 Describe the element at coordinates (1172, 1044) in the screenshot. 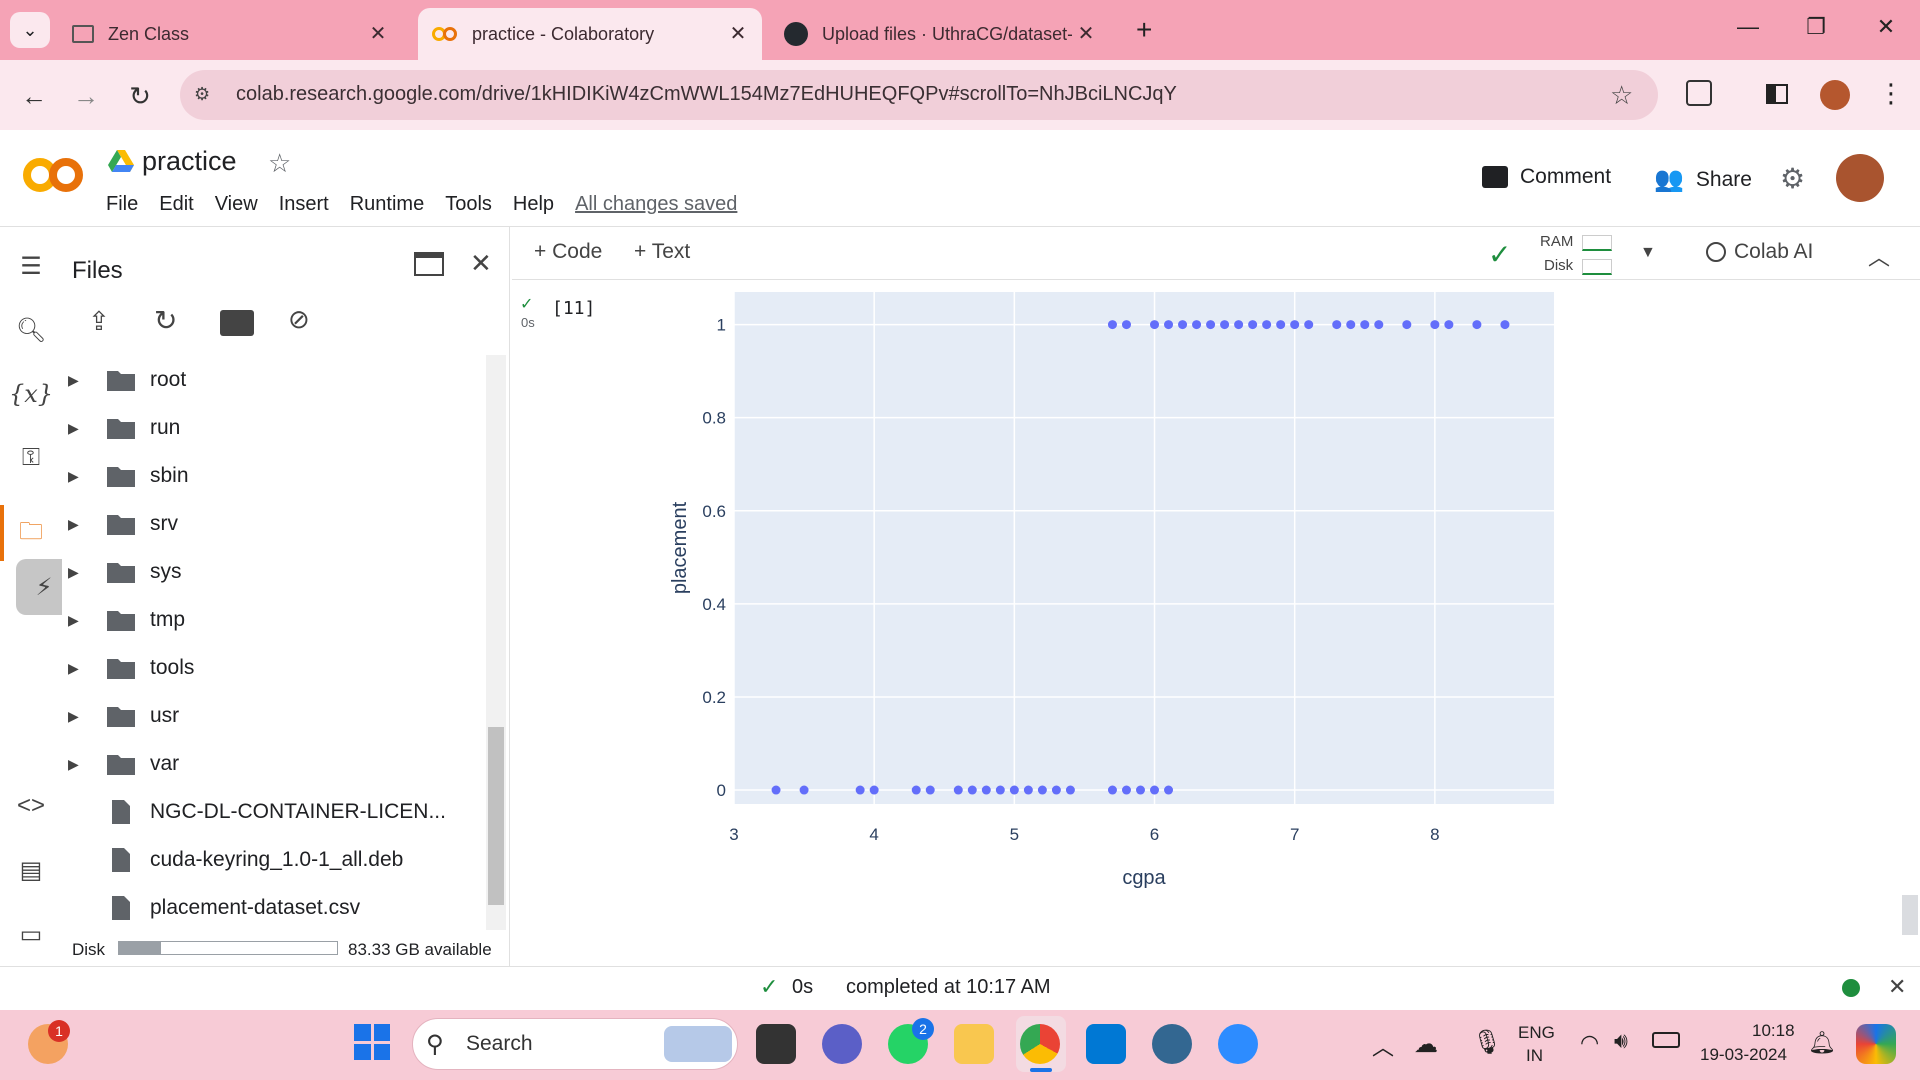

I see `postgresql-icon` at that location.